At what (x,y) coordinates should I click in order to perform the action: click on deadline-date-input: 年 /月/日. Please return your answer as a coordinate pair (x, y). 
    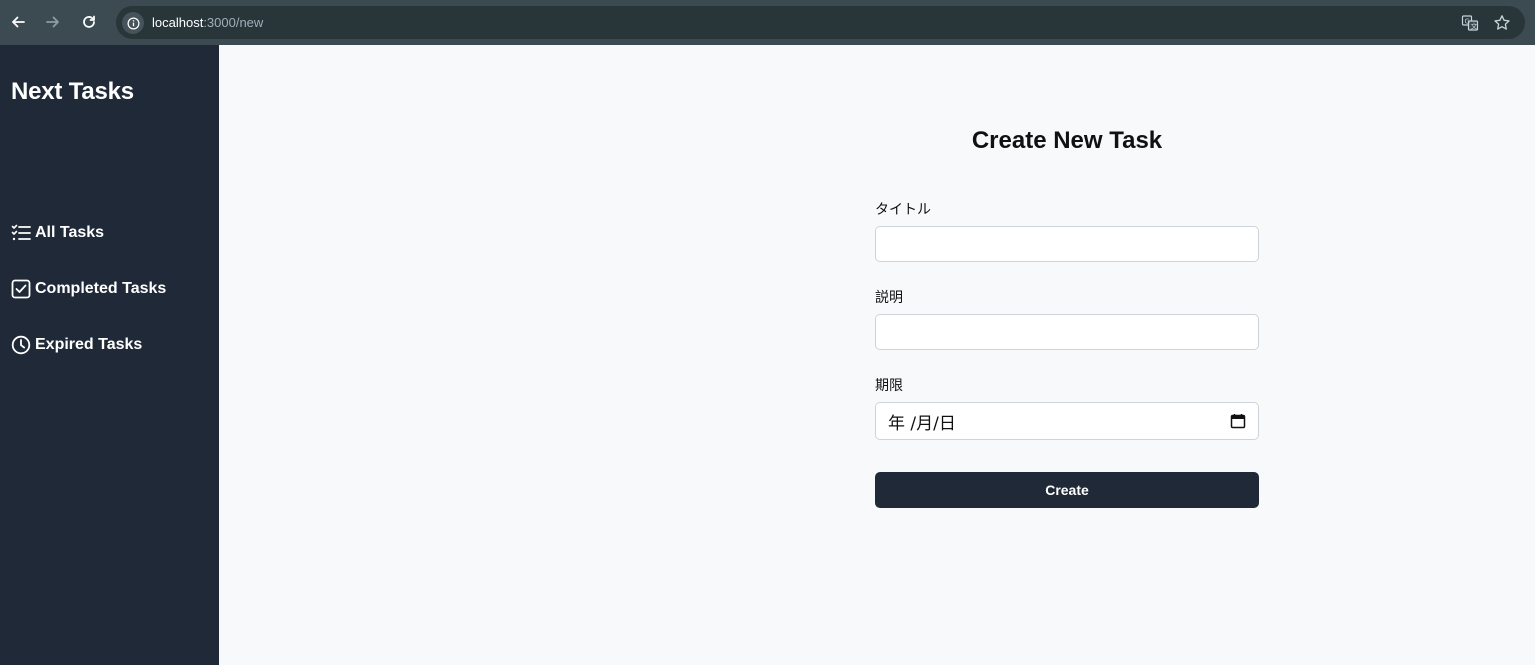
    Looking at the image, I should click on (1067, 421).